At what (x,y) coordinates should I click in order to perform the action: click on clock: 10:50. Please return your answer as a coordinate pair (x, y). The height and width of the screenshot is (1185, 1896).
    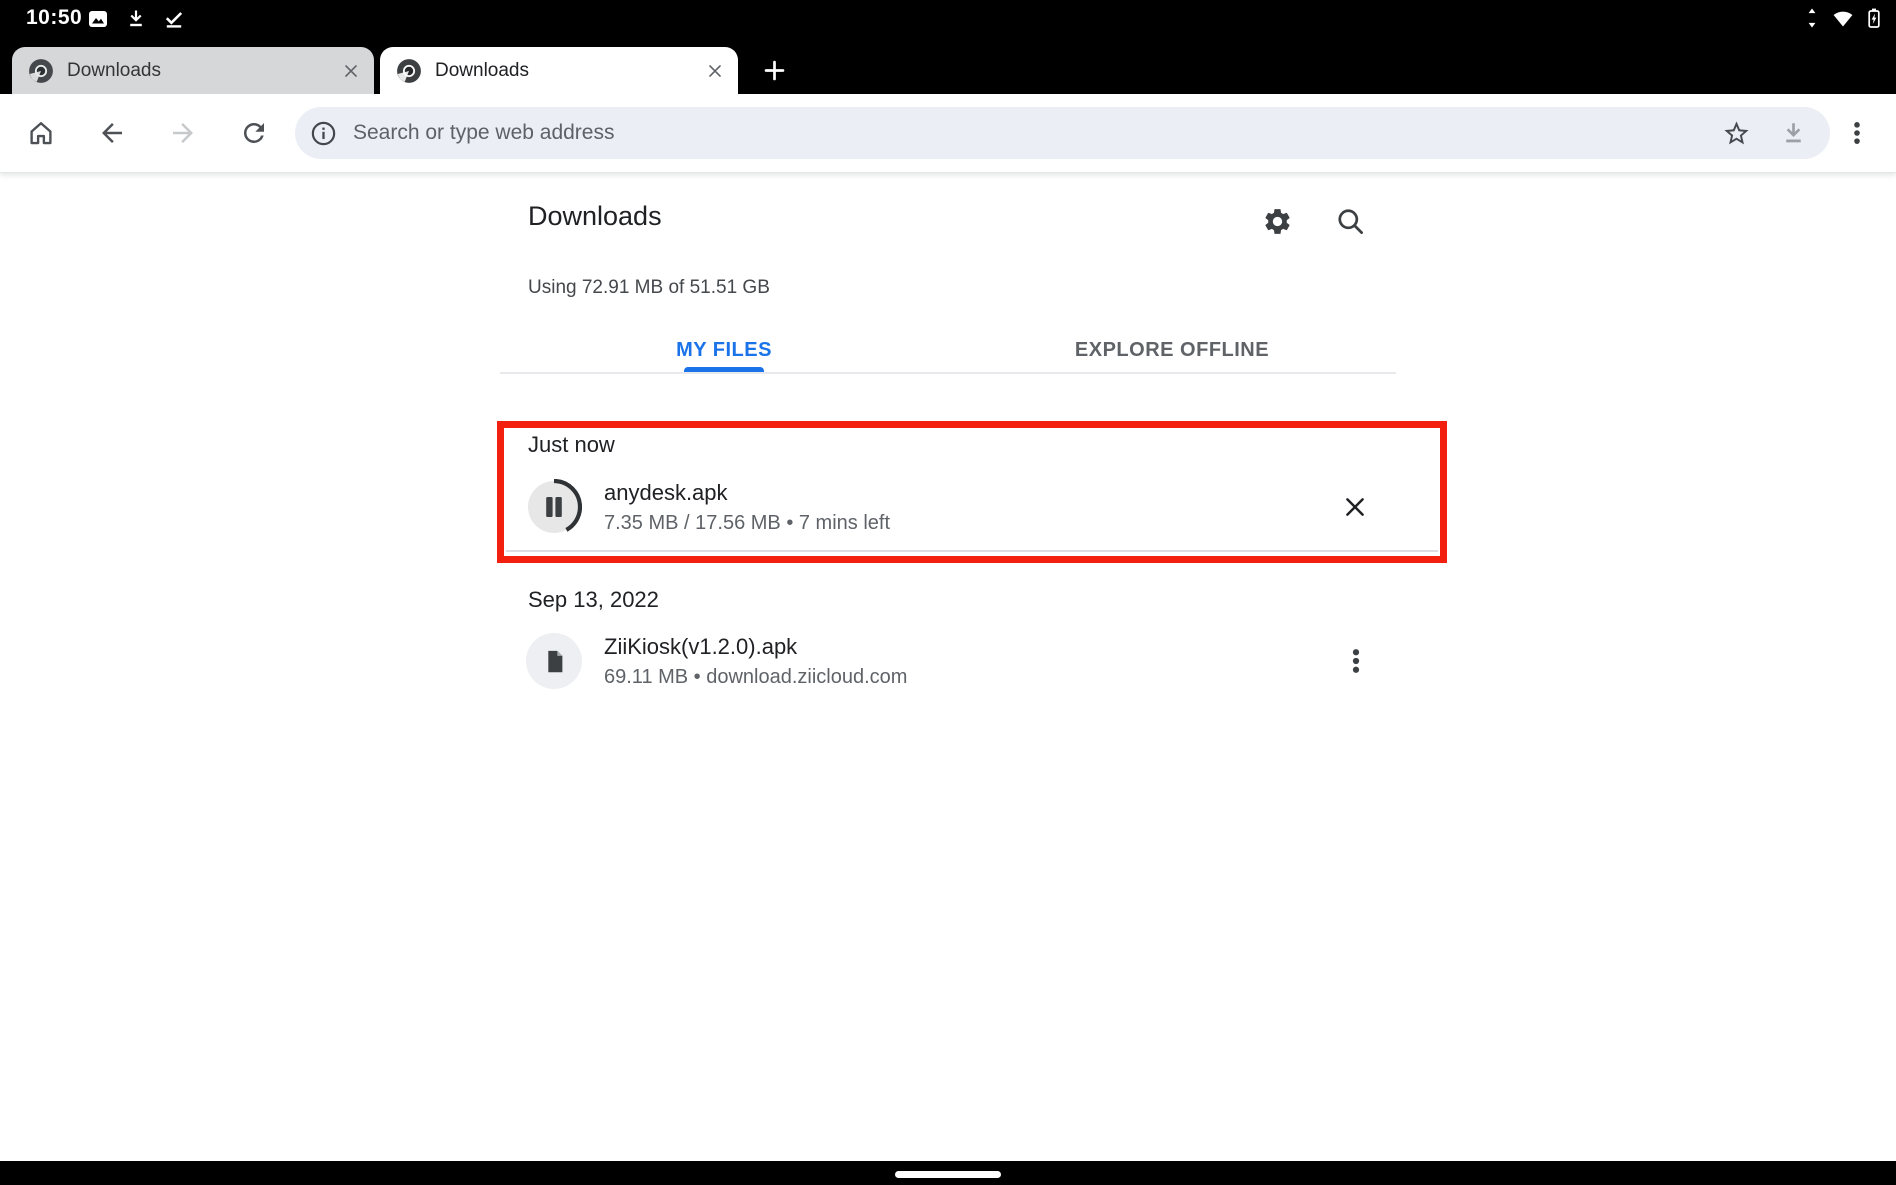
    Looking at the image, I should click on (54, 17).